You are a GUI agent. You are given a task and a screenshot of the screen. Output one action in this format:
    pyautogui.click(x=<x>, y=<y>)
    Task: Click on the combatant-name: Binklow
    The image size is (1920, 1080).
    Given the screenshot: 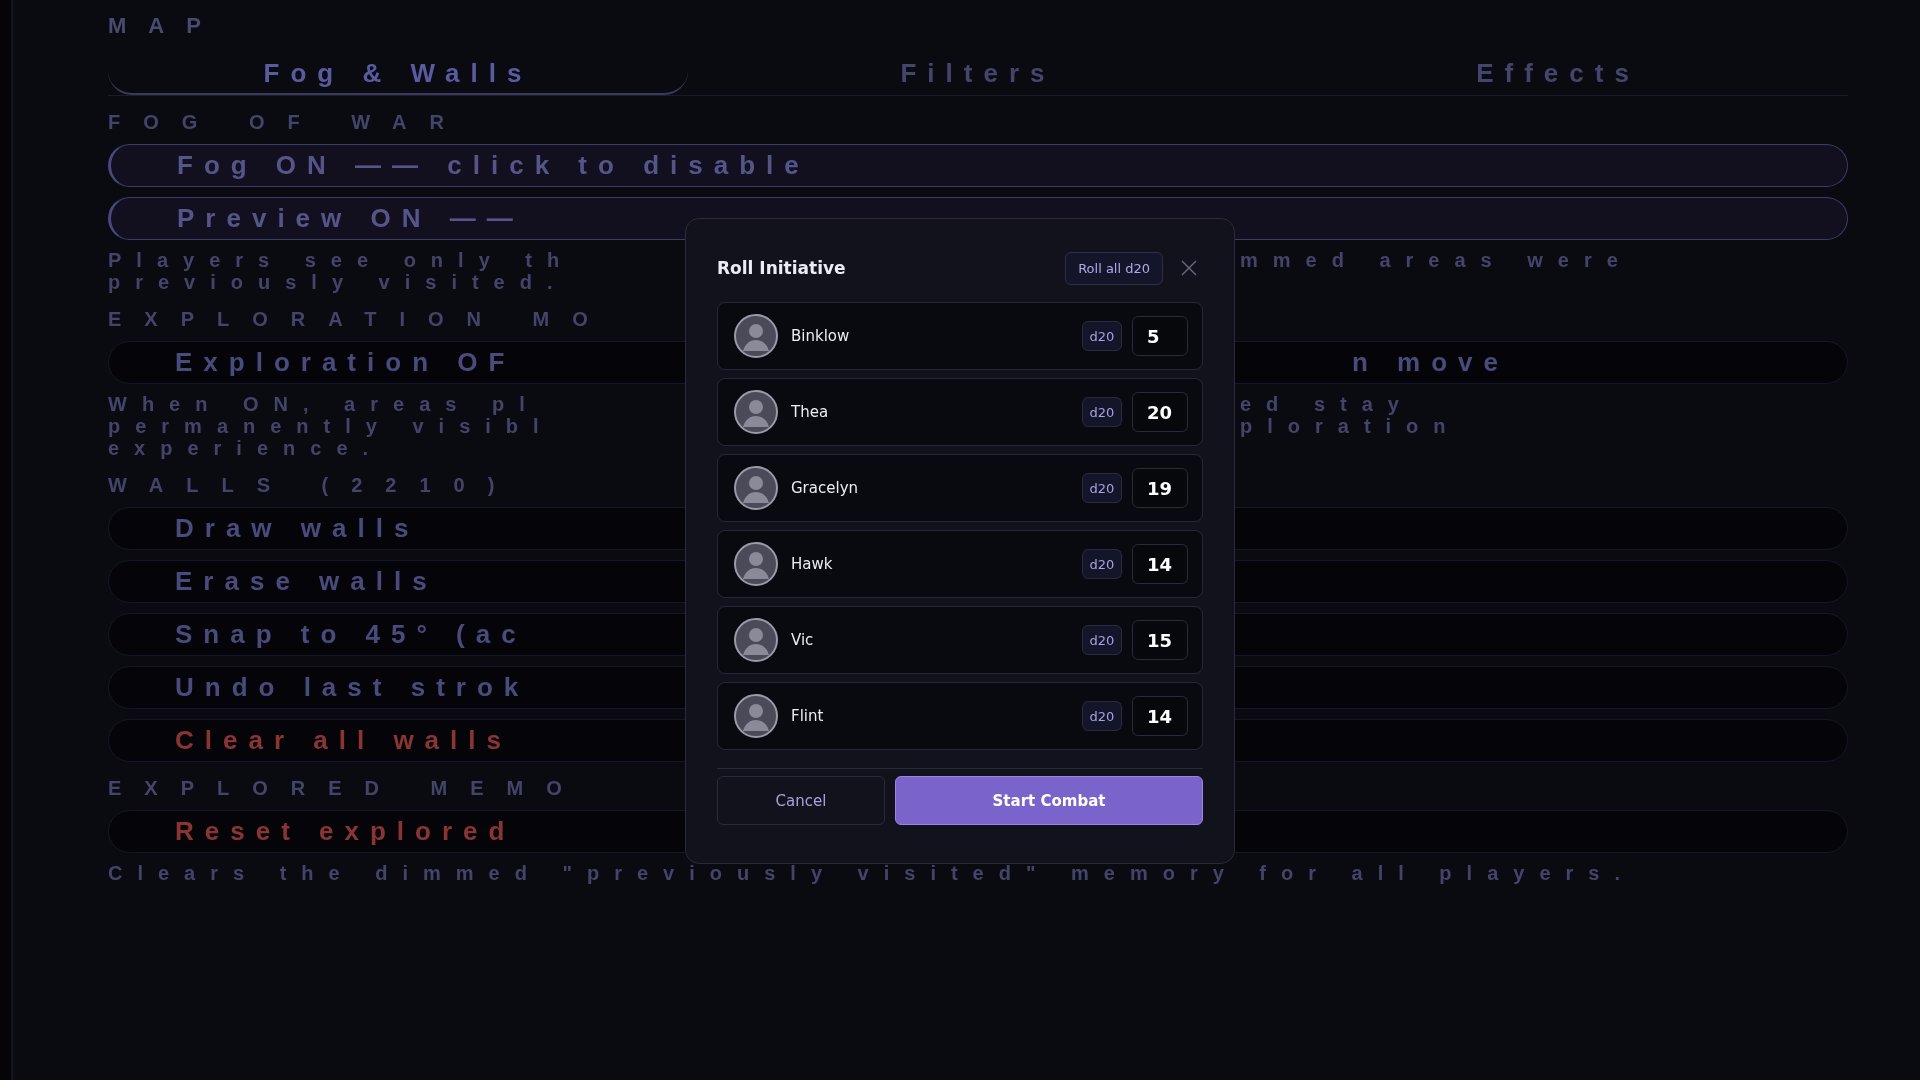 What is the action you would take?
    pyautogui.click(x=821, y=336)
    